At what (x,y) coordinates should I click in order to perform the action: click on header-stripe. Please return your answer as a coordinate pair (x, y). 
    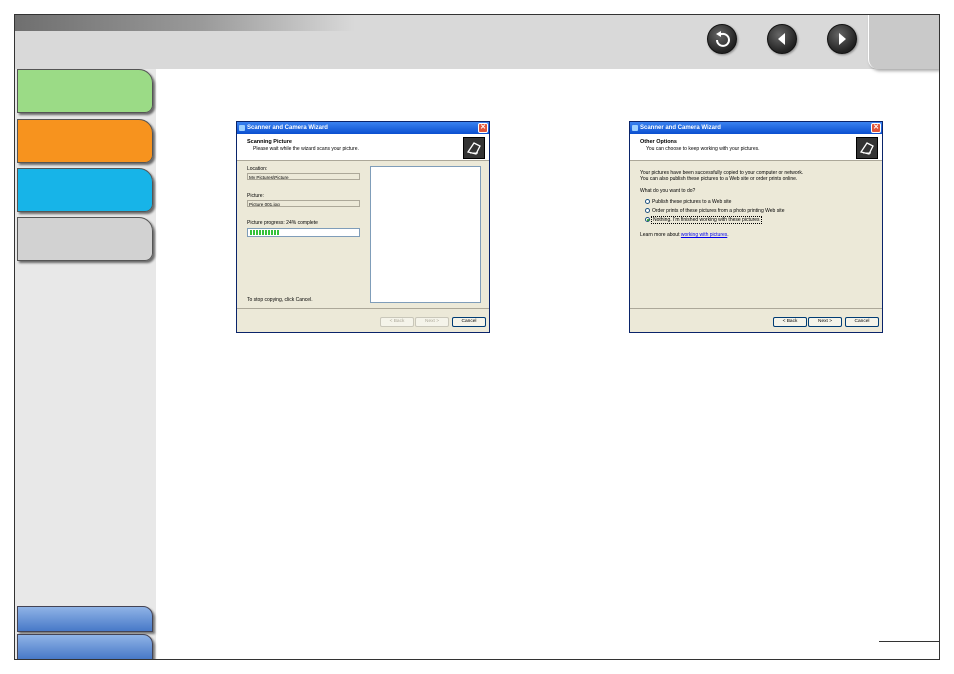
    Looking at the image, I should click on (185, 23).